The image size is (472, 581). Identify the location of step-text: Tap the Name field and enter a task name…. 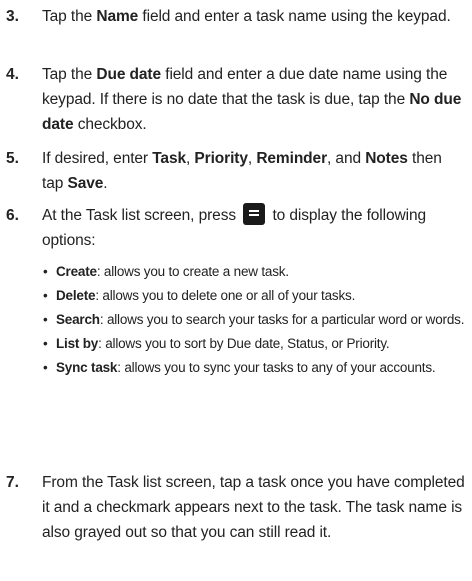
(246, 16).